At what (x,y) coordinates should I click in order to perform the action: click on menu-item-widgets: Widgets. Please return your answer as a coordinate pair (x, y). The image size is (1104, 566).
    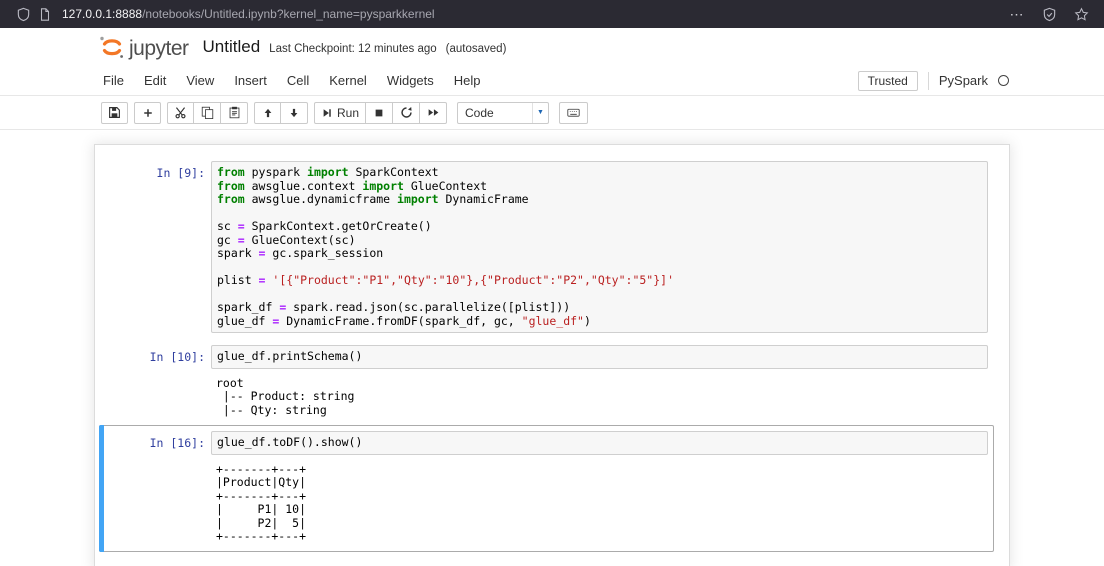
    Looking at the image, I should click on (410, 80).